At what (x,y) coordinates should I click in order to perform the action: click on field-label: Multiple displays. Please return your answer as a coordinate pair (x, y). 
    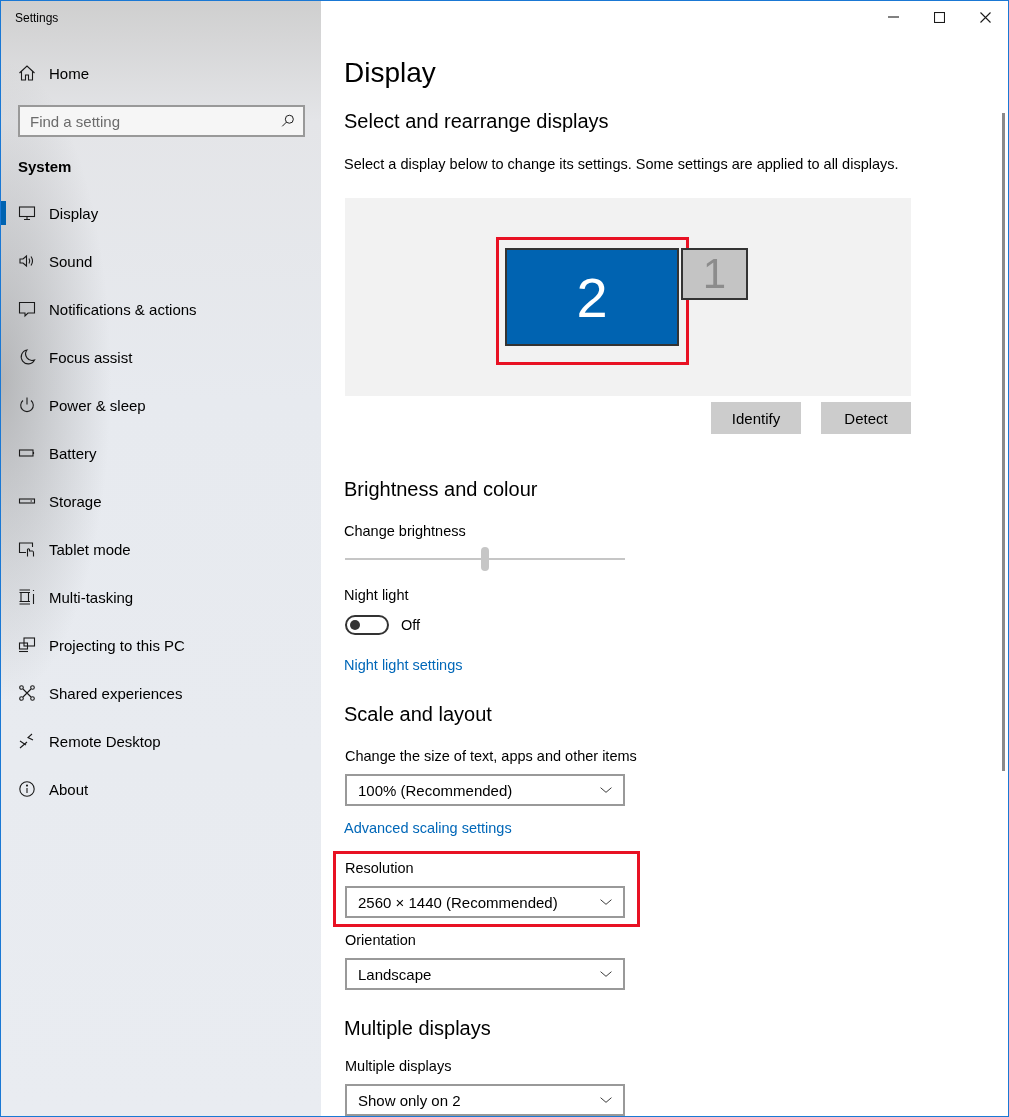
    Looking at the image, I should click on (398, 1066).